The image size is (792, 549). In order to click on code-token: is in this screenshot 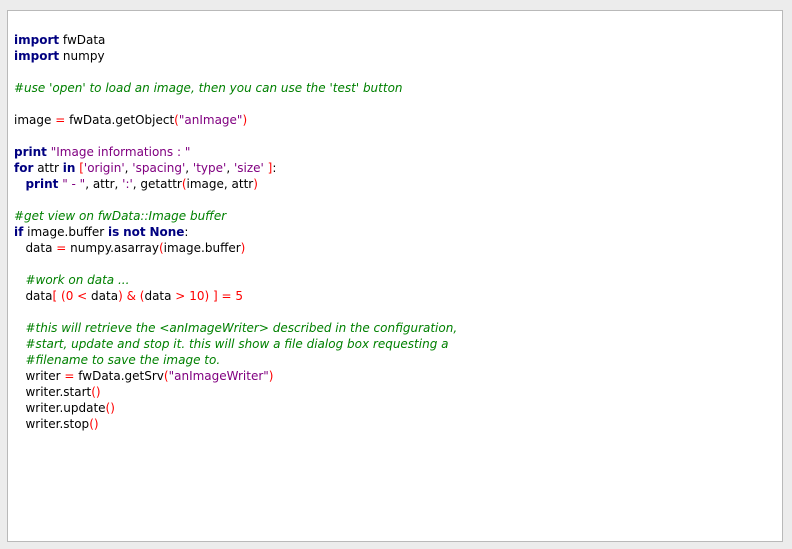, I will do `click(113, 232)`.